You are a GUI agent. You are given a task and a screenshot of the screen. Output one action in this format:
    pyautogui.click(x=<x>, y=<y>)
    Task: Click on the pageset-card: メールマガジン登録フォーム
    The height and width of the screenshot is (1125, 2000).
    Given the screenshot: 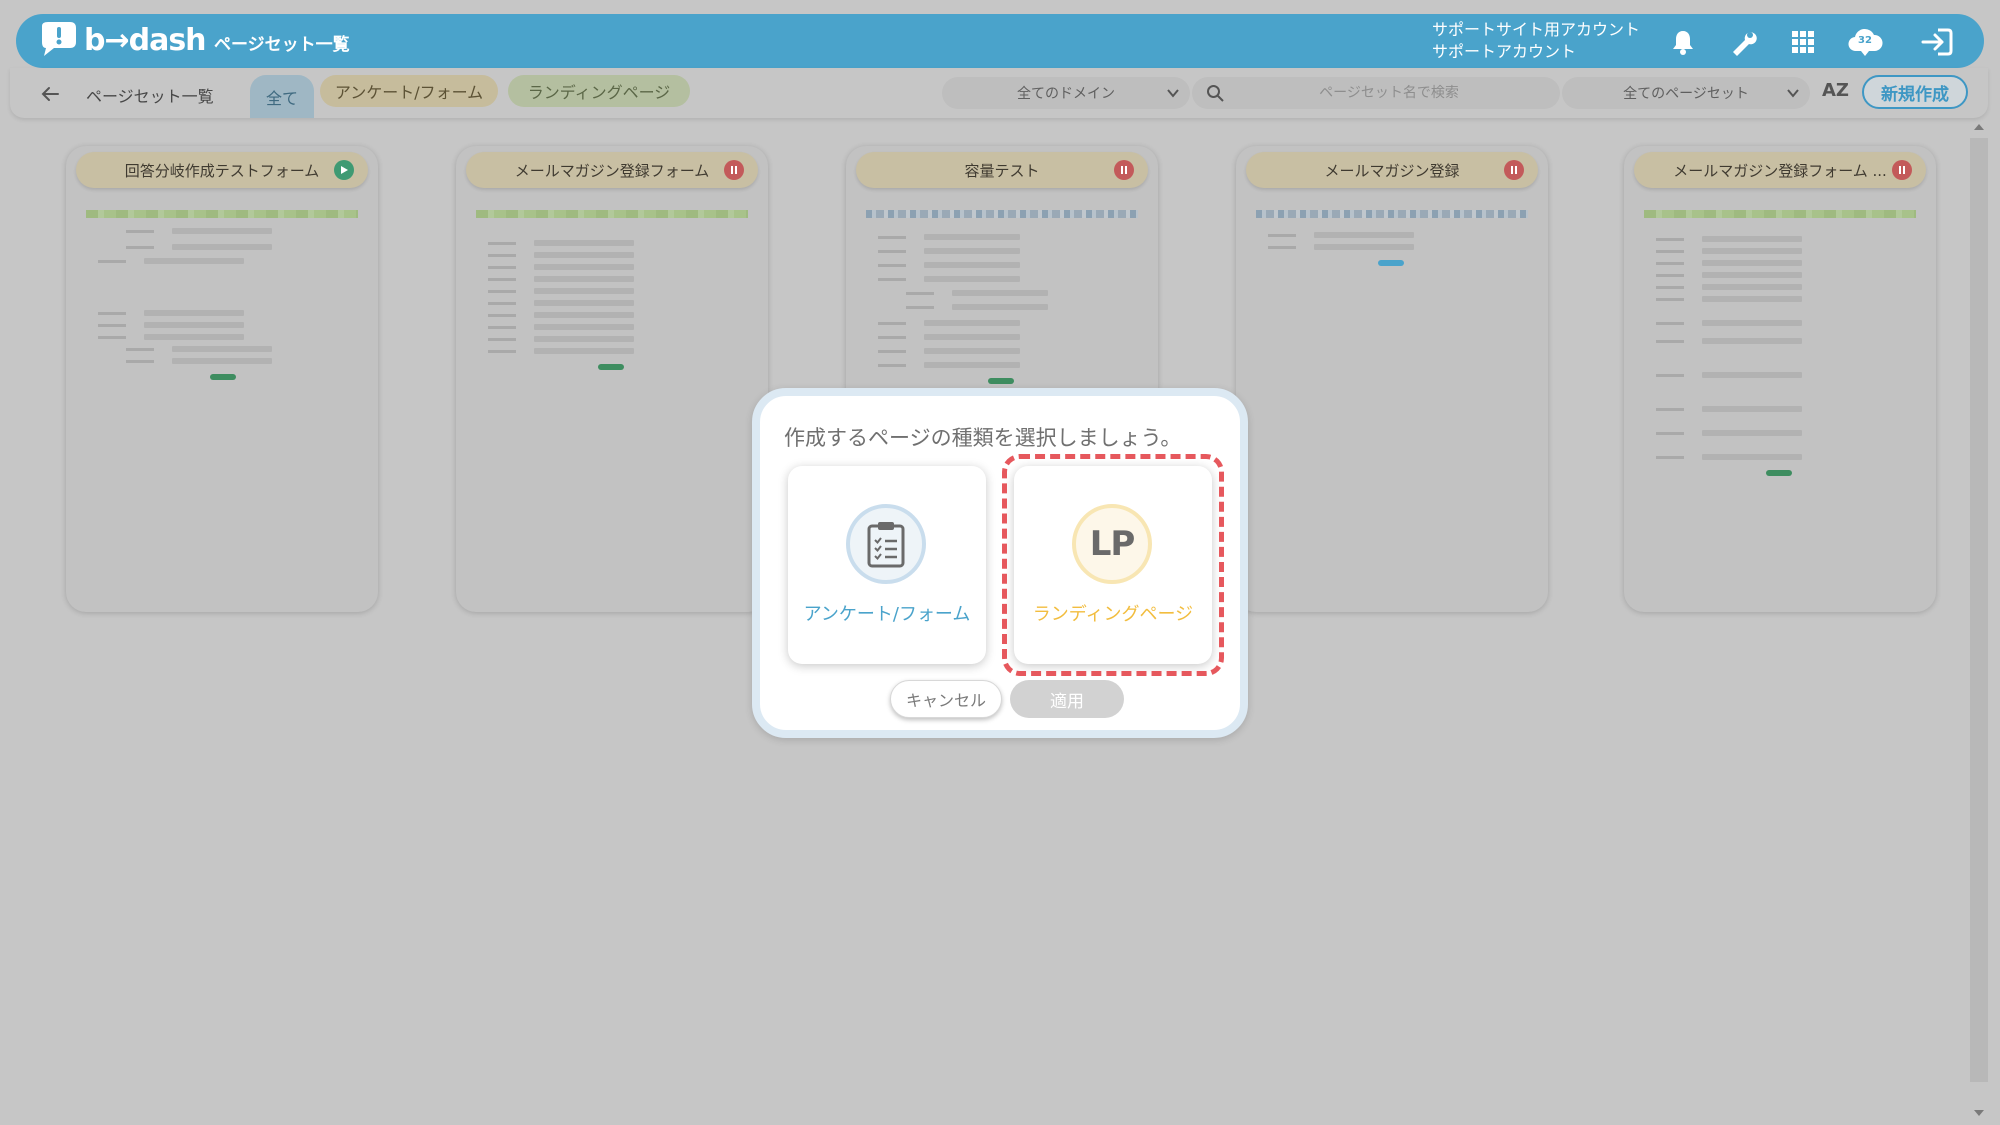 What is the action you would take?
    pyautogui.click(x=612, y=379)
    